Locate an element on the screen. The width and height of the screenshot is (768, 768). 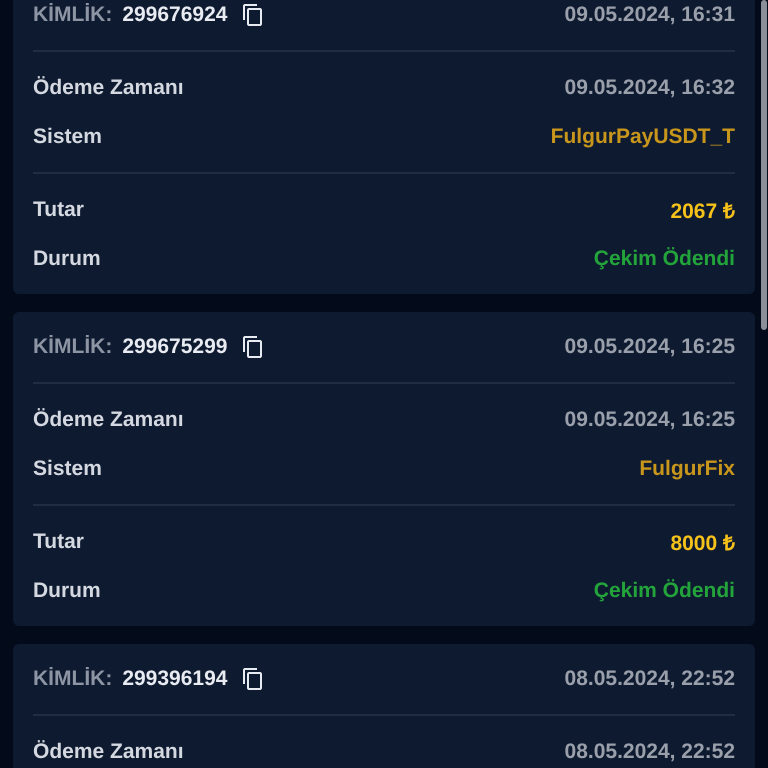
transaction-id: 299396194 is located at coordinates (175, 679).